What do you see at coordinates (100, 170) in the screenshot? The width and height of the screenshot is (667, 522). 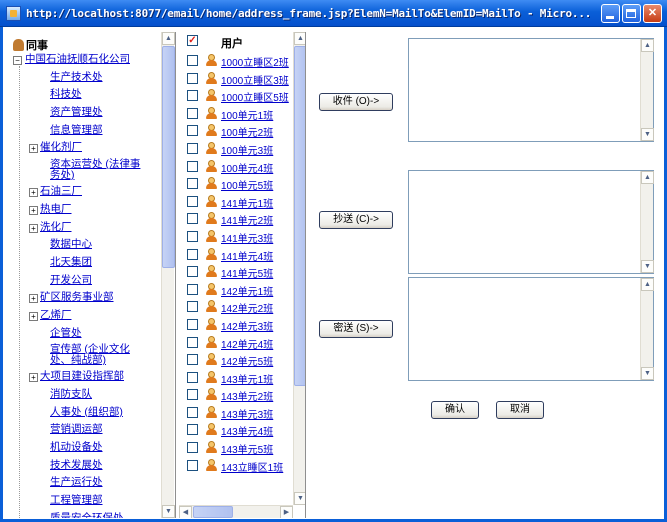 I see `tree-item-label: 资本运营处 (法律事务处)` at bounding box center [100, 170].